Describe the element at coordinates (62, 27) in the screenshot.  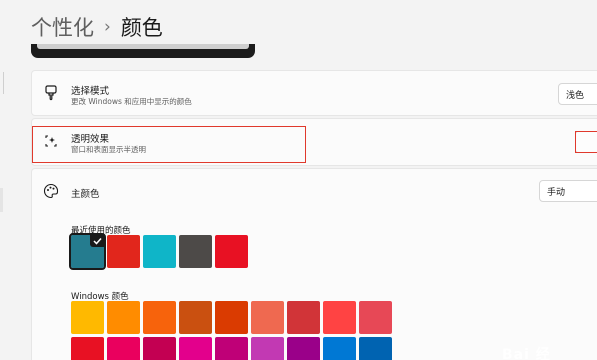
I see `breadcrumb-personalization: 个性化` at that location.